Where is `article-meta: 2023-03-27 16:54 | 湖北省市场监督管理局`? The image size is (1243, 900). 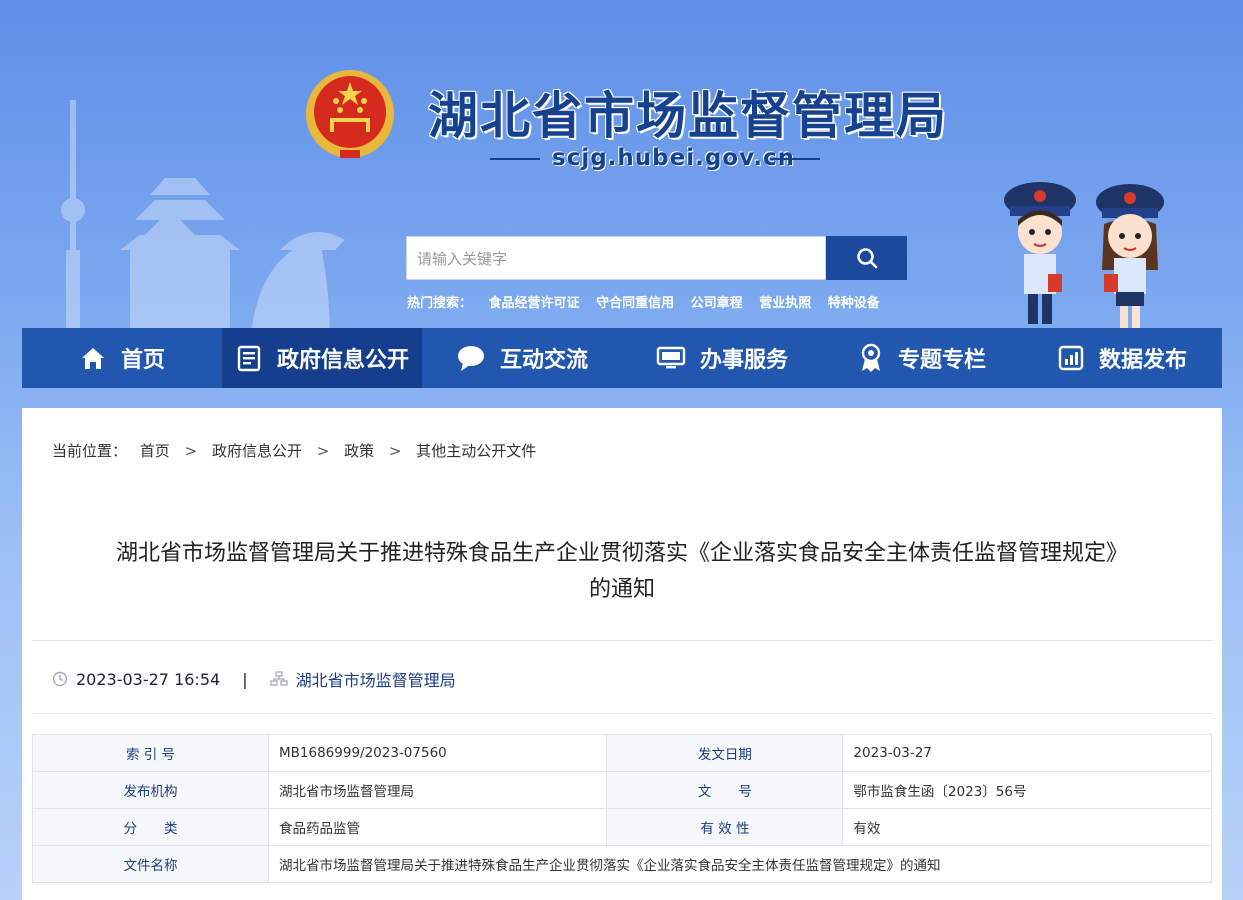
article-meta: 2023-03-27 16:54 | 湖北省市场监督管理局 is located at coordinates (254, 679).